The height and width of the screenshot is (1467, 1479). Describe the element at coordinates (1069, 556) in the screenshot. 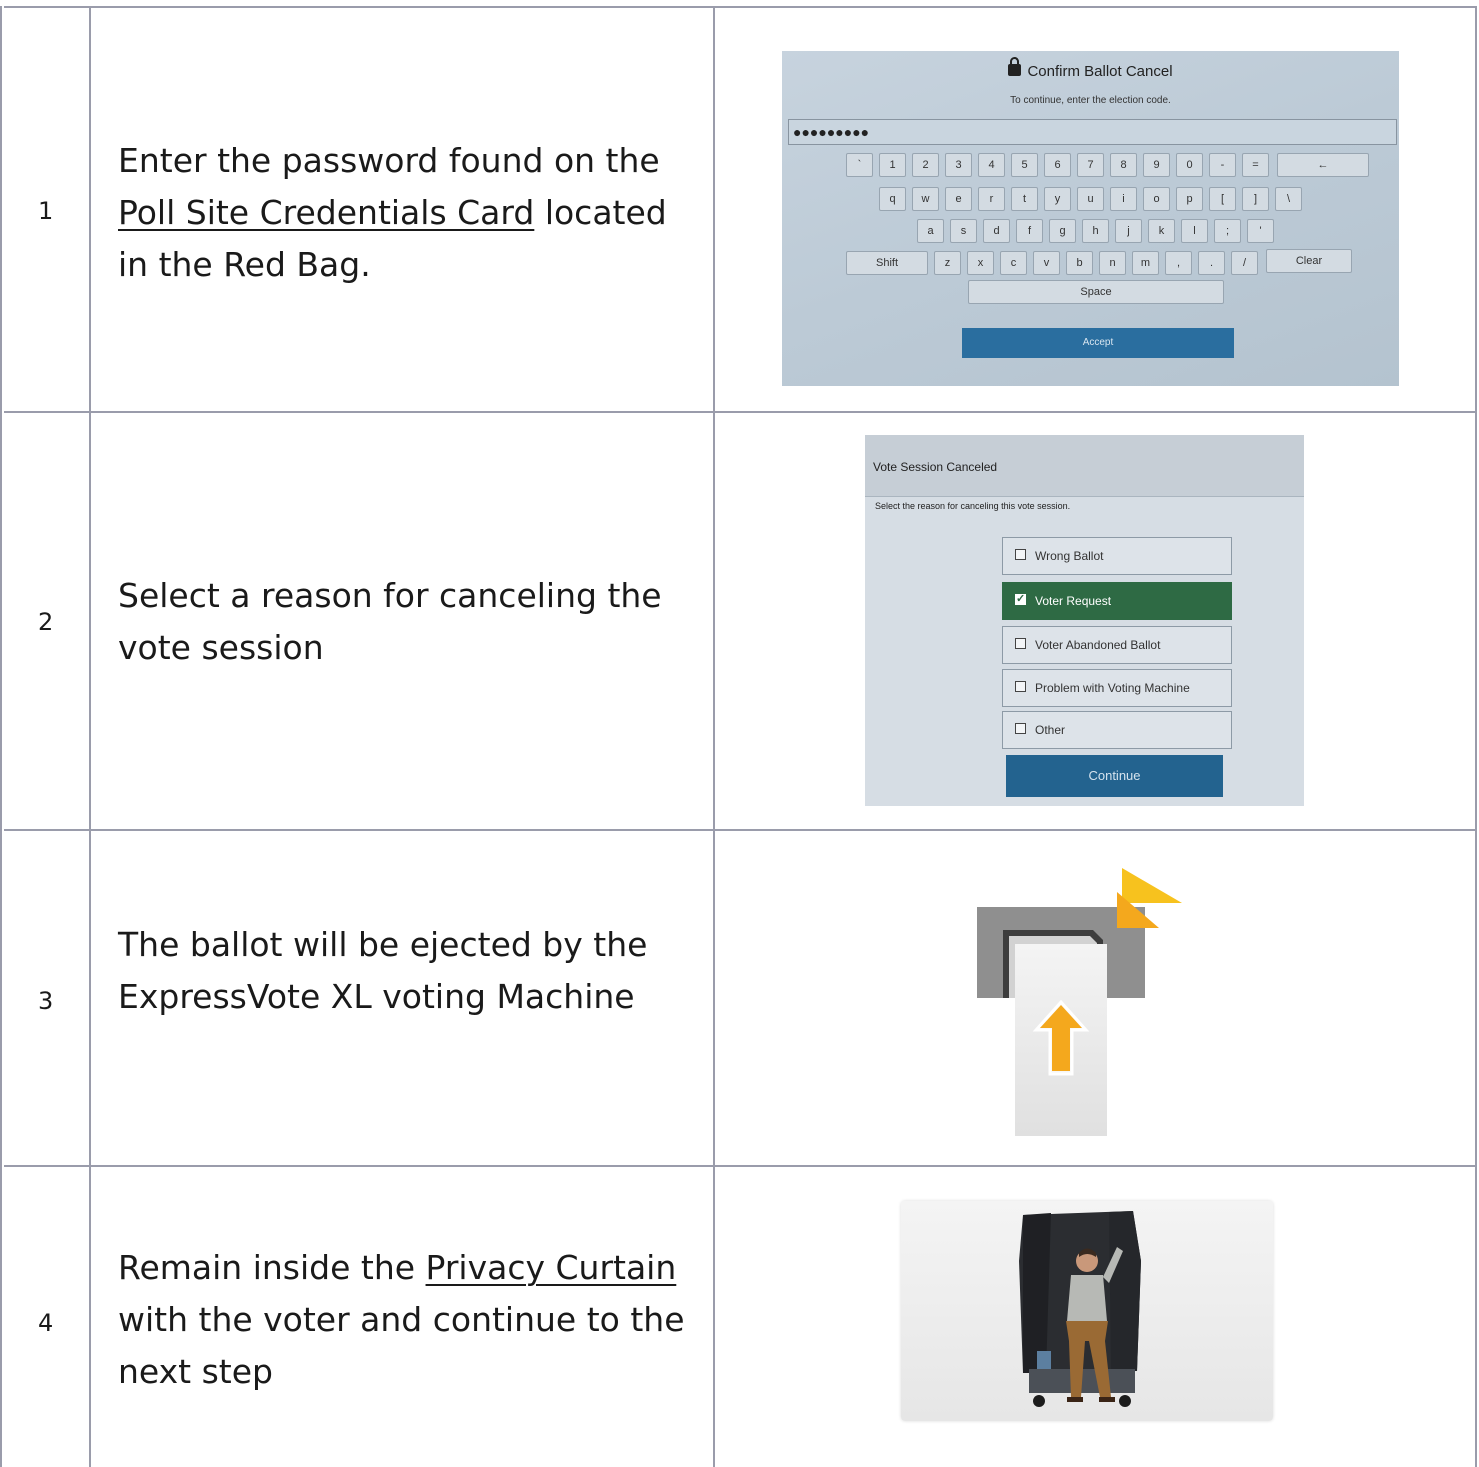

I see `option-label: Wrong Ballot` at that location.